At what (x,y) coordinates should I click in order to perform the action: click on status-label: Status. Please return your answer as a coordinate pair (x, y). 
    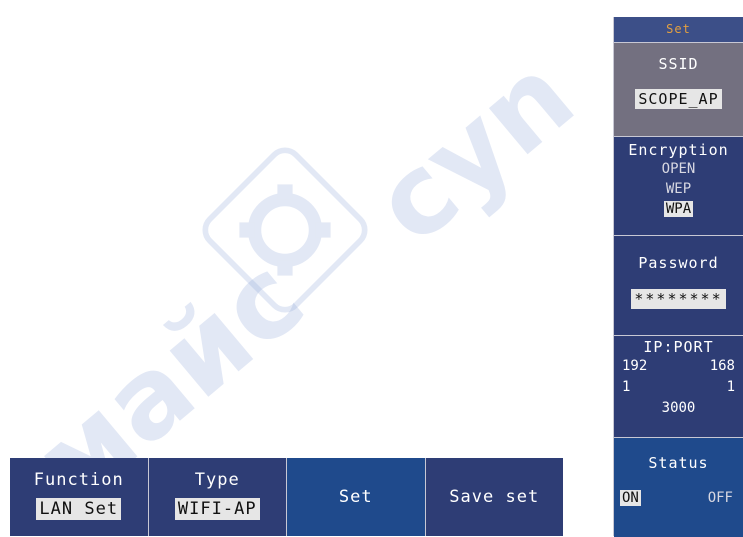
    Looking at the image, I should click on (678, 463).